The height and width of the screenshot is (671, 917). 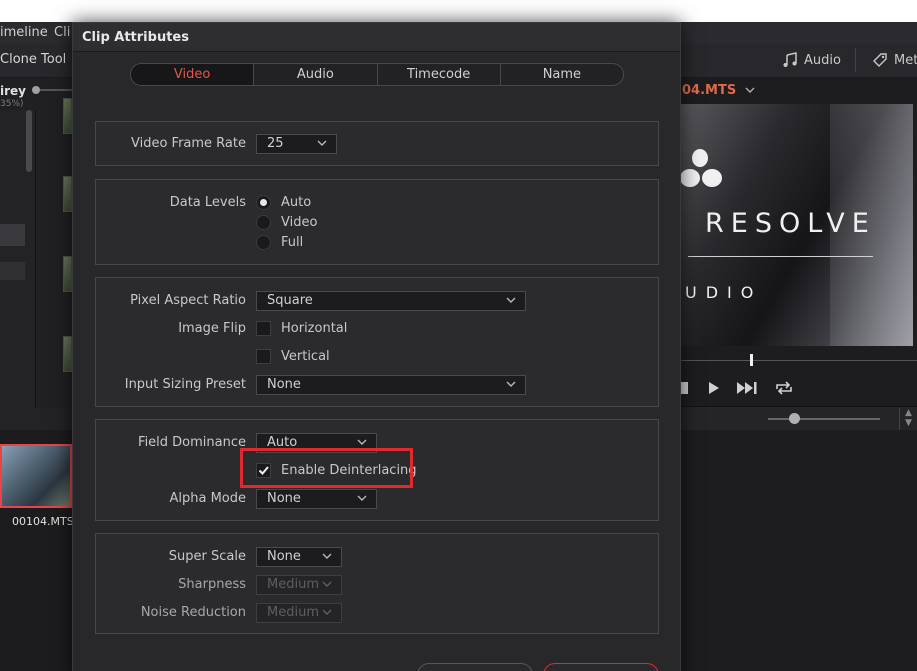 I want to click on frame-rate-section: Video Frame Rate 25, so click(x=377, y=143).